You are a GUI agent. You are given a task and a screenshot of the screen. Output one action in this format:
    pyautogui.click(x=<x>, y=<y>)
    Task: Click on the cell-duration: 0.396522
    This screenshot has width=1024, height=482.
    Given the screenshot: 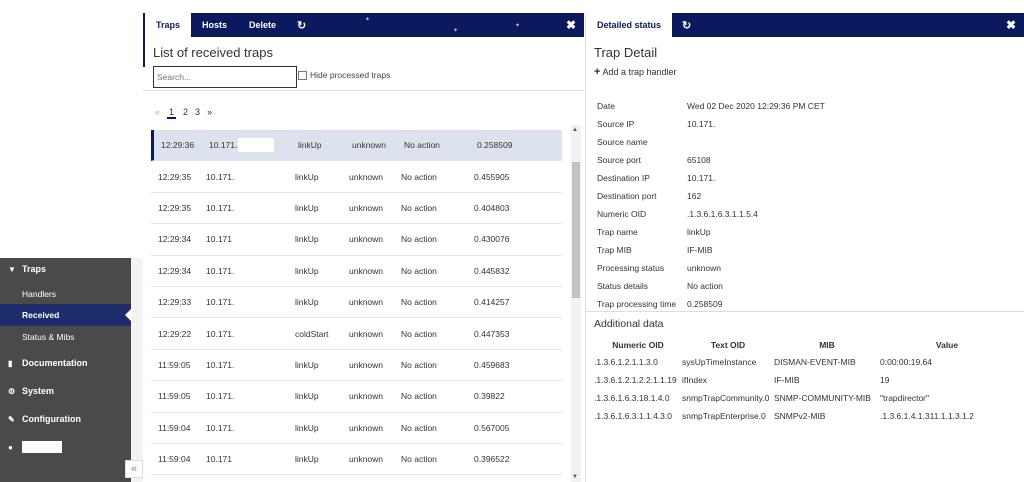 What is the action you would take?
    pyautogui.click(x=492, y=459)
    